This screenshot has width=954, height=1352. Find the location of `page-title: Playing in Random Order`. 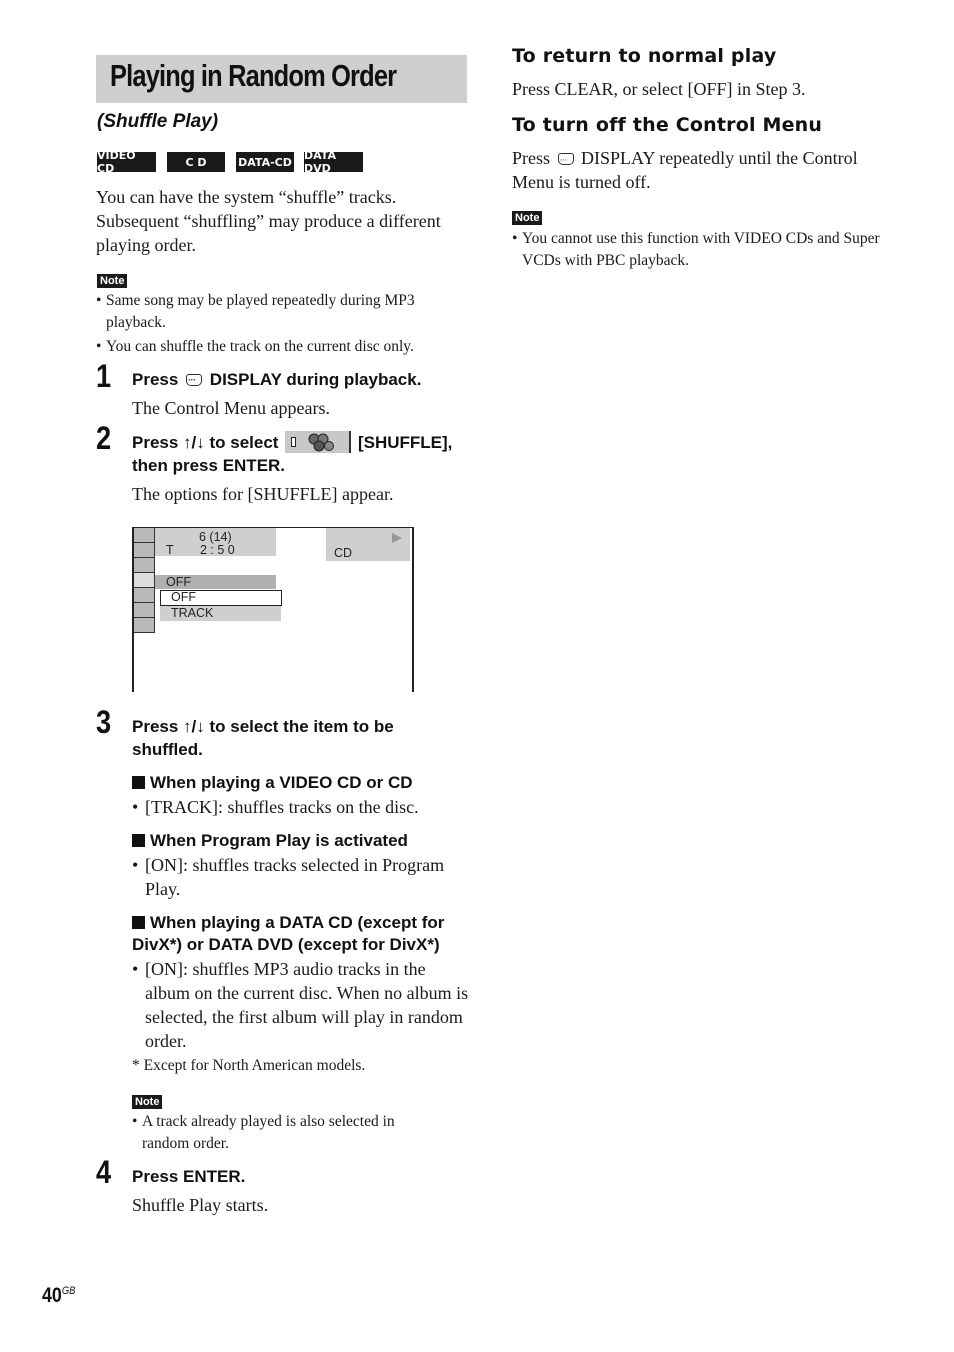

page-title: Playing in Random Order is located at coordinates (253, 75).